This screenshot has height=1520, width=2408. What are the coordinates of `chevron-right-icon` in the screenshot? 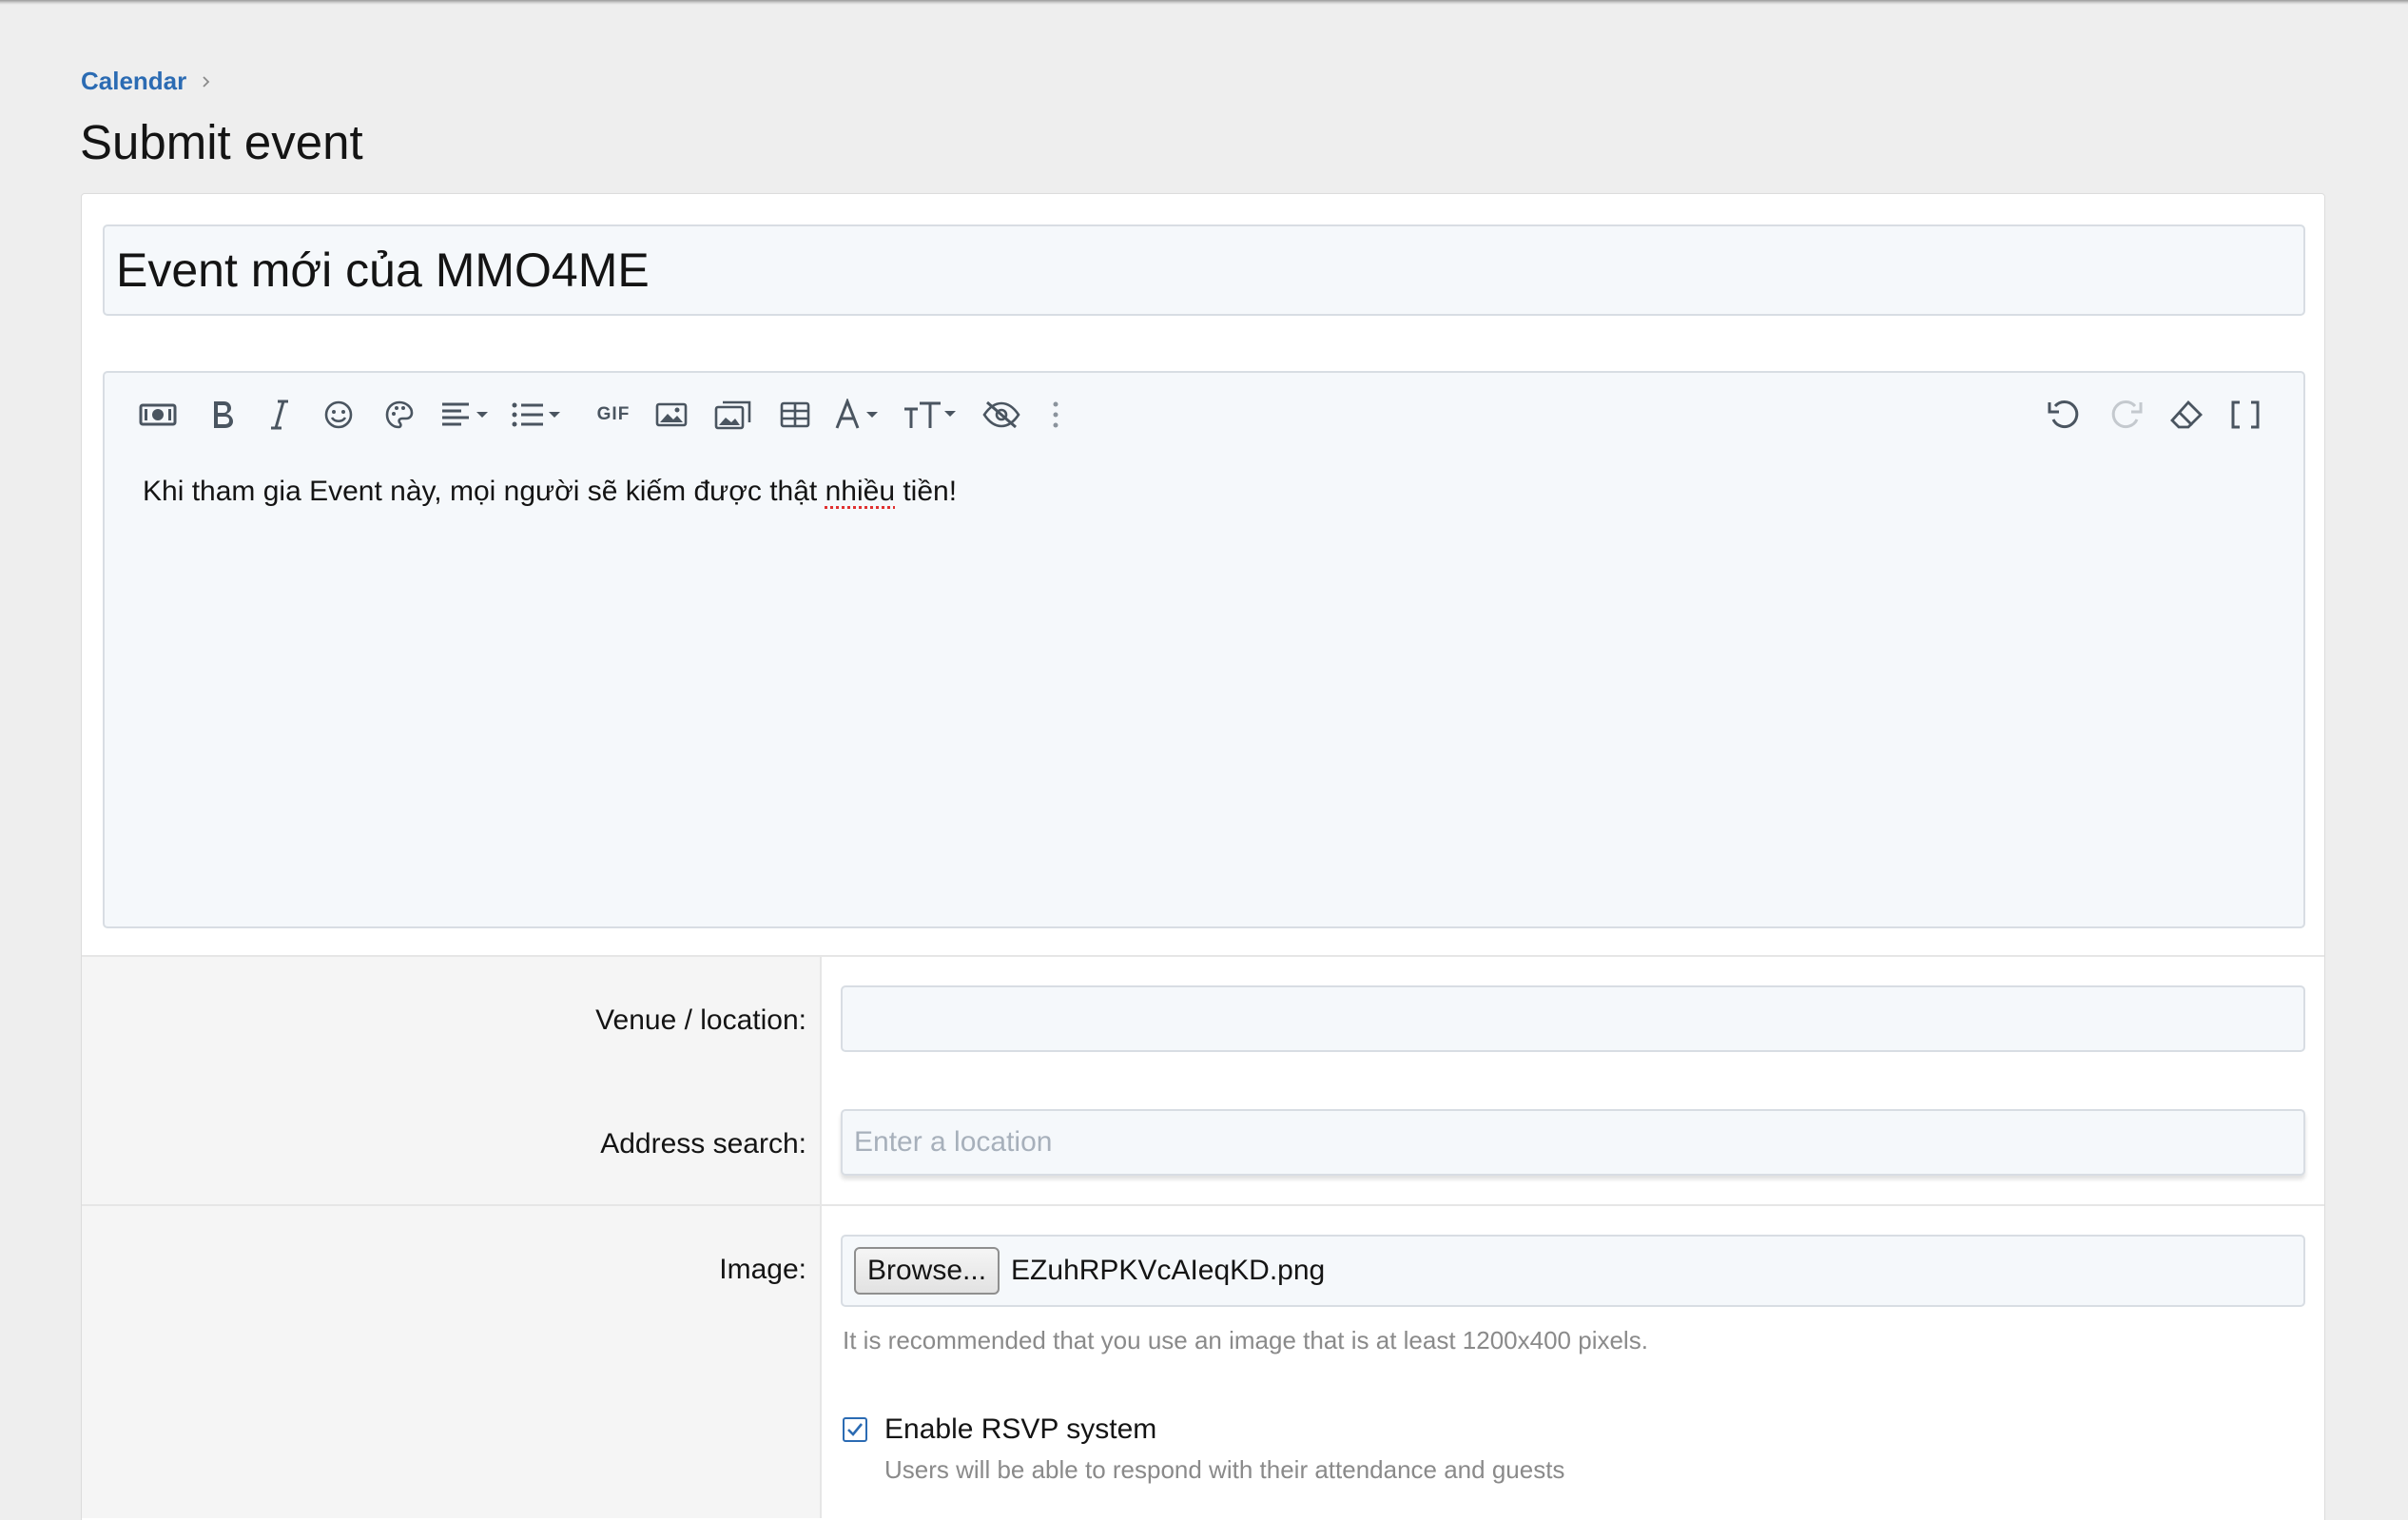 It's located at (207, 82).